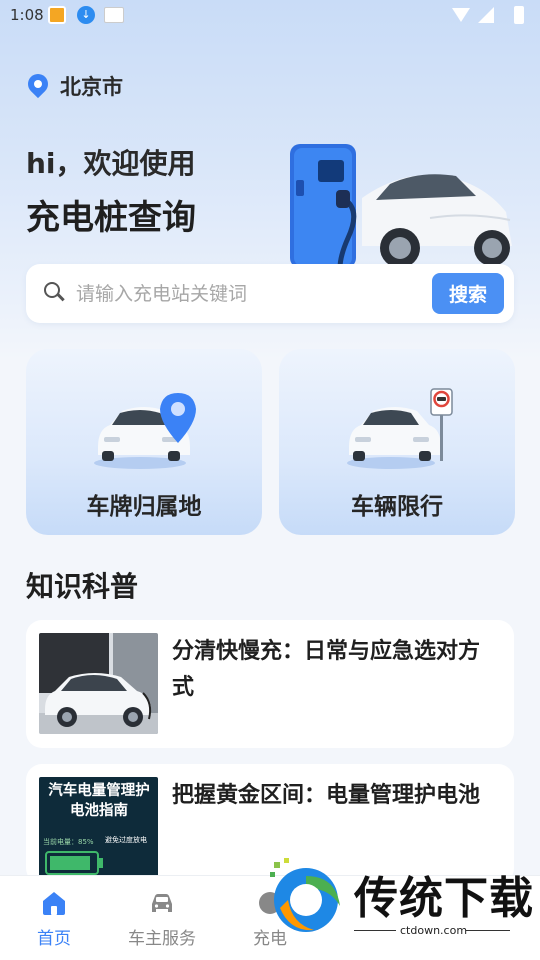  I want to click on article-thumbnail: 汽车电量管理护电池指南 当前电量：85% 避免过度放电, so click(98, 827).